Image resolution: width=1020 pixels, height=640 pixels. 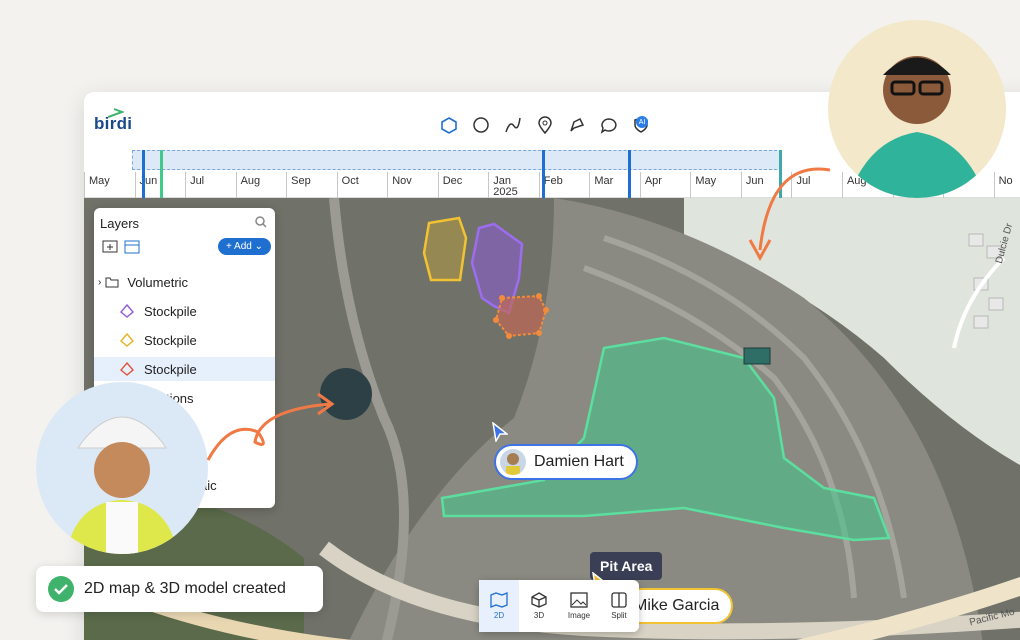 I want to click on view-label: Split, so click(x=619, y=615).